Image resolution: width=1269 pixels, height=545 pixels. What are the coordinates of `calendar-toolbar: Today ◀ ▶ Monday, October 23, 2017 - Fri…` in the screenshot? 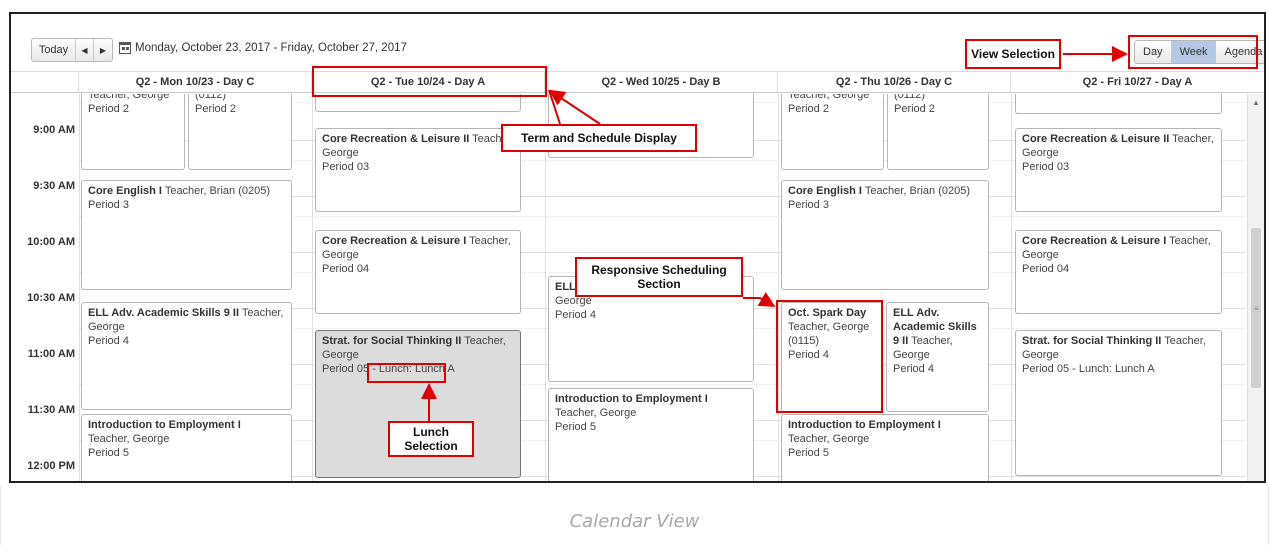 It's located at (637, 39).